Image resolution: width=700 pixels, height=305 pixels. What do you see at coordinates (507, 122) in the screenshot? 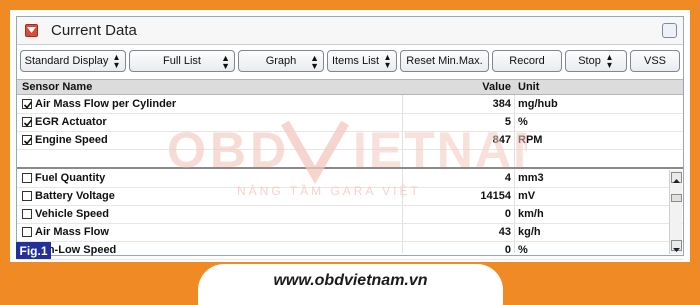
I see `sensor-value-cell: 5` at bounding box center [507, 122].